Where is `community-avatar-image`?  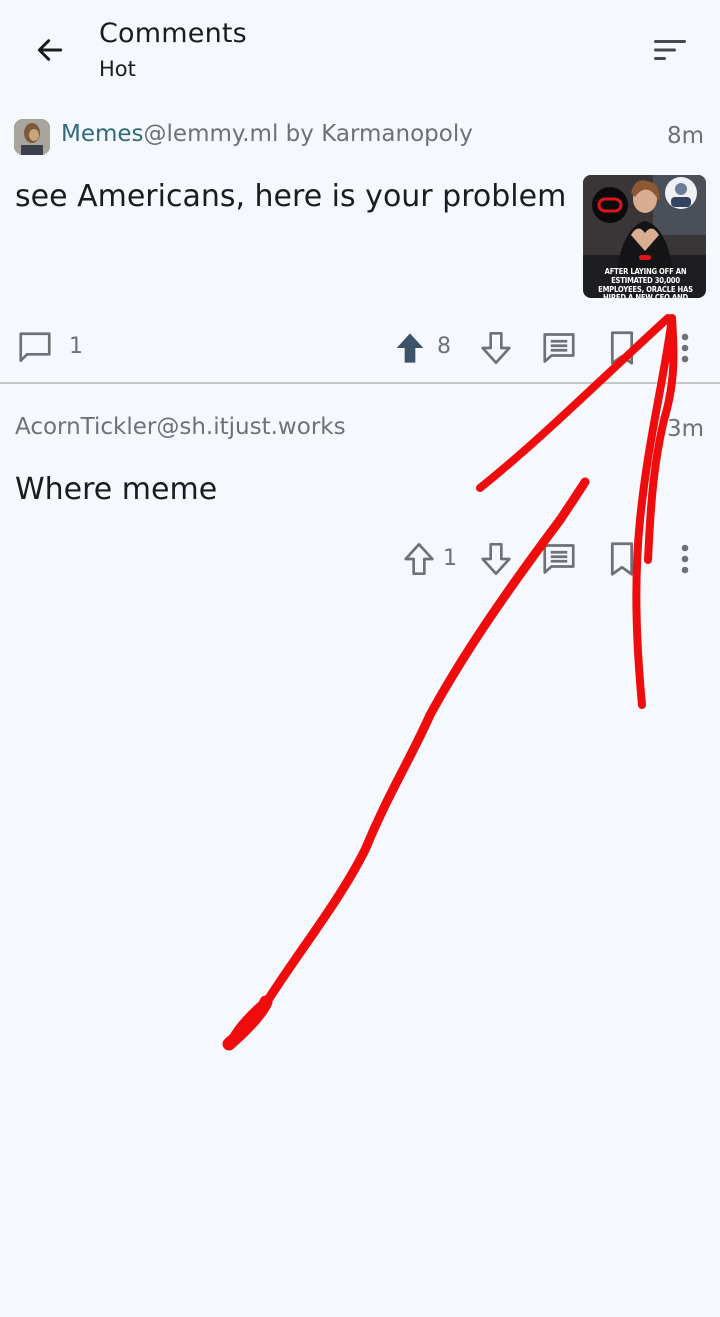
community-avatar-image is located at coordinates (32, 137).